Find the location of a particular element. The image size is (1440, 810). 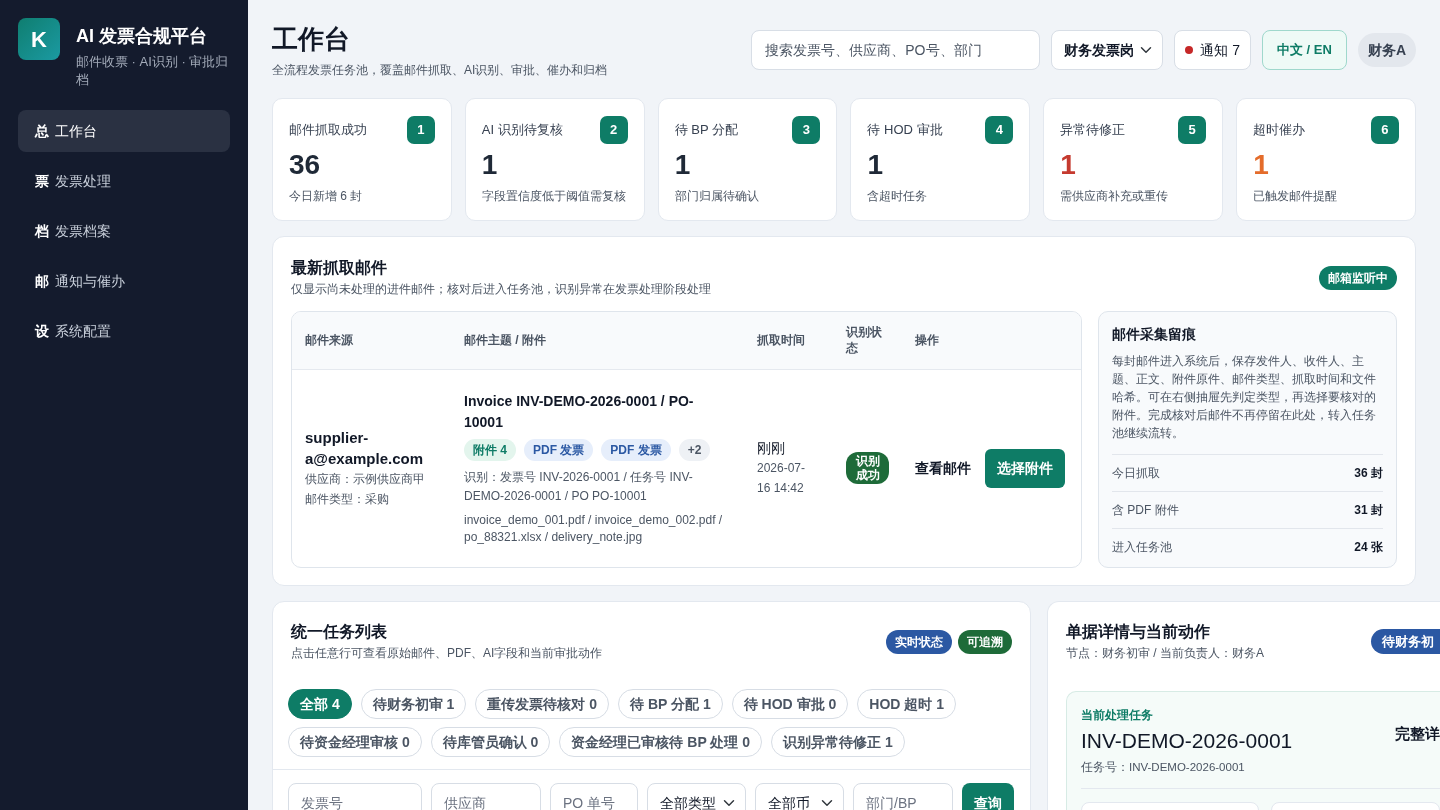

stat-caption: 今日新增 6 封 is located at coordinates (326, 196).